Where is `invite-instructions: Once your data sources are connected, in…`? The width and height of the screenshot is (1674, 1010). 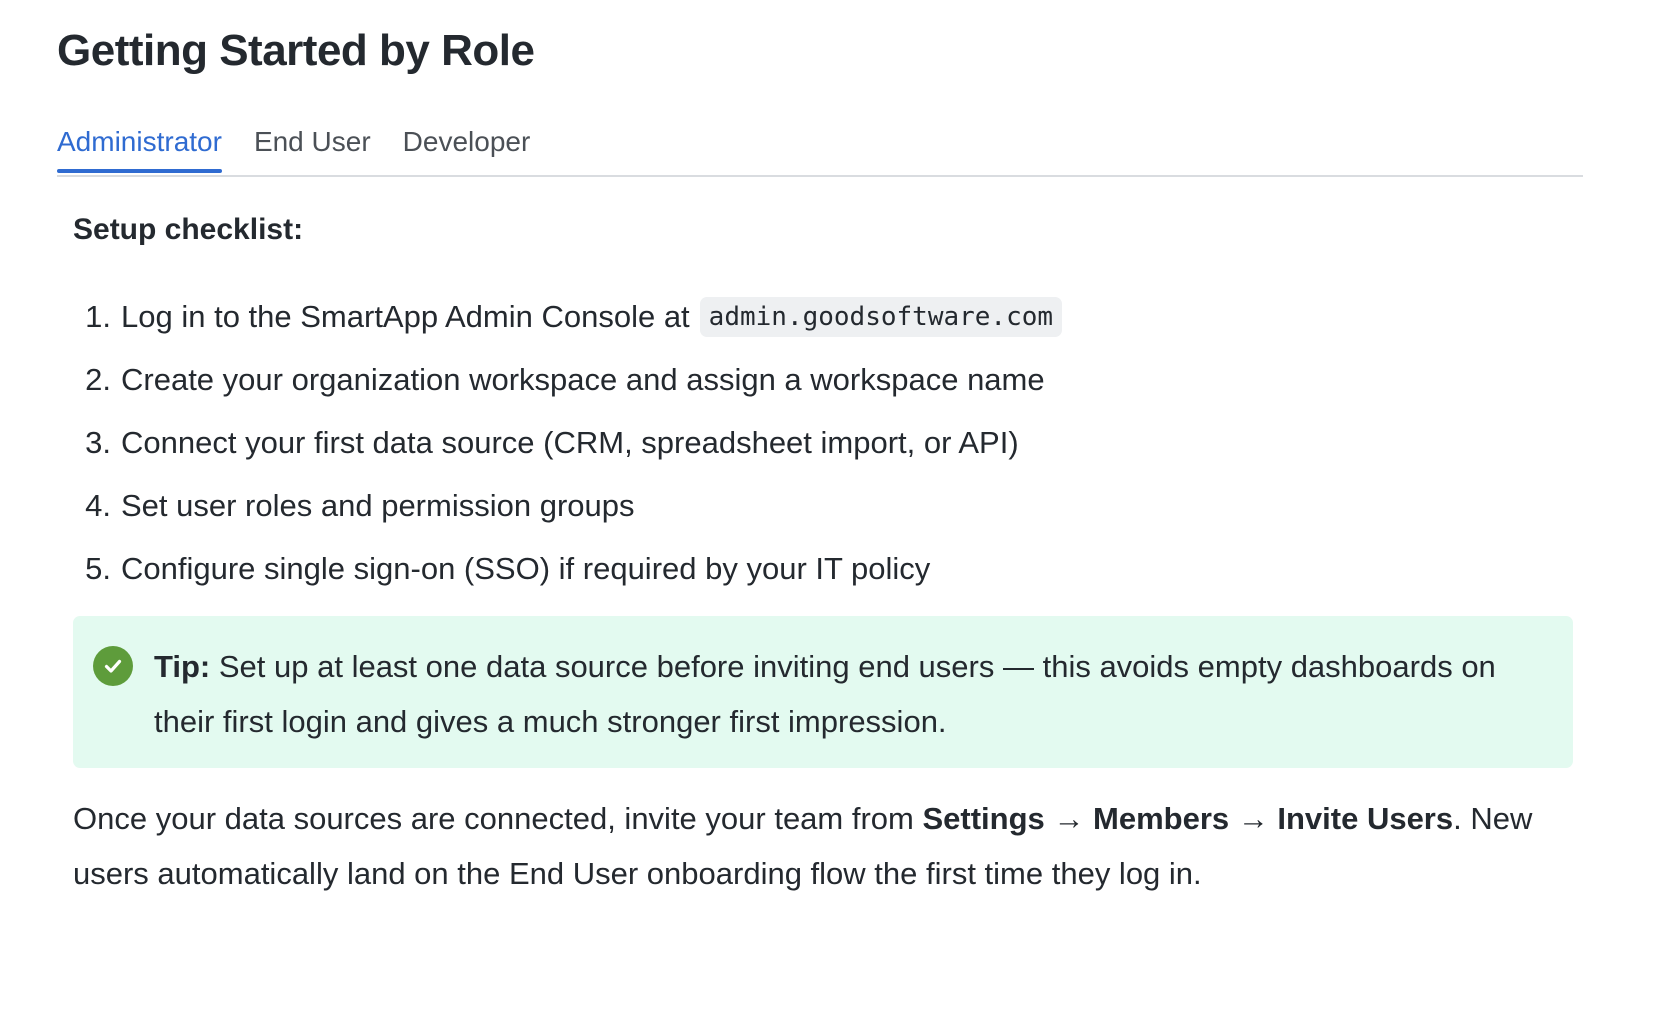 invite-instructions: Once your data sources are connected, in… is located at coordinates (823, 846).